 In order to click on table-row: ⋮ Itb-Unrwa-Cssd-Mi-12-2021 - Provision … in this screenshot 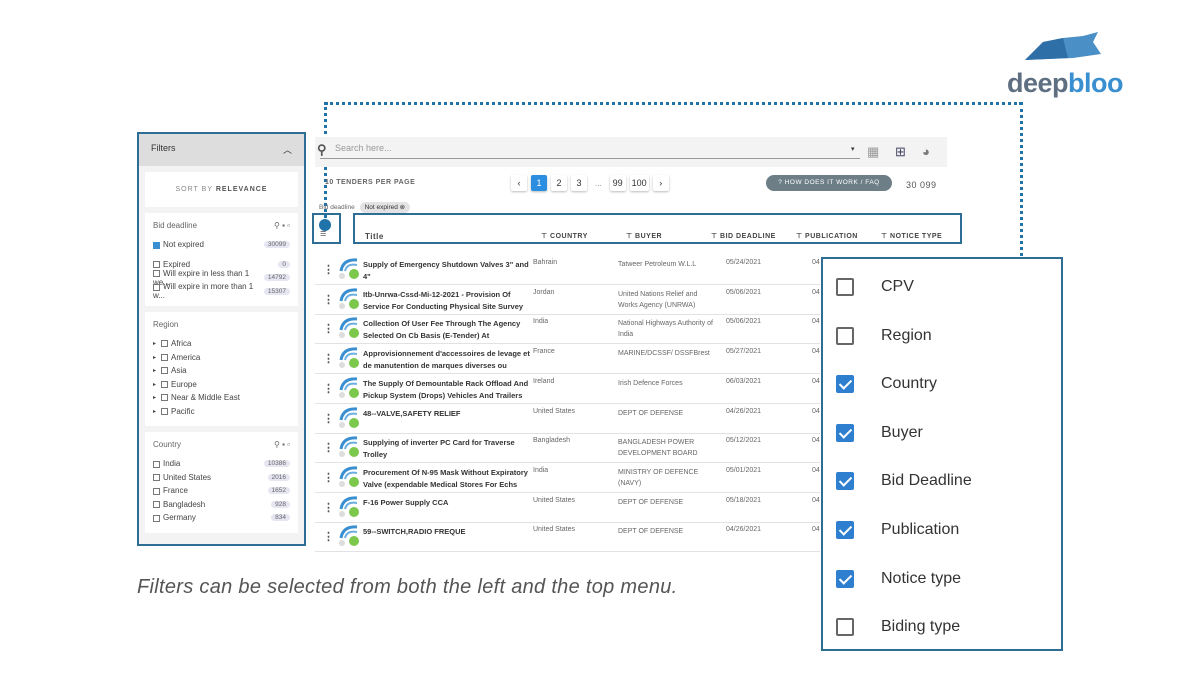, I will do `click(567, 300)`.